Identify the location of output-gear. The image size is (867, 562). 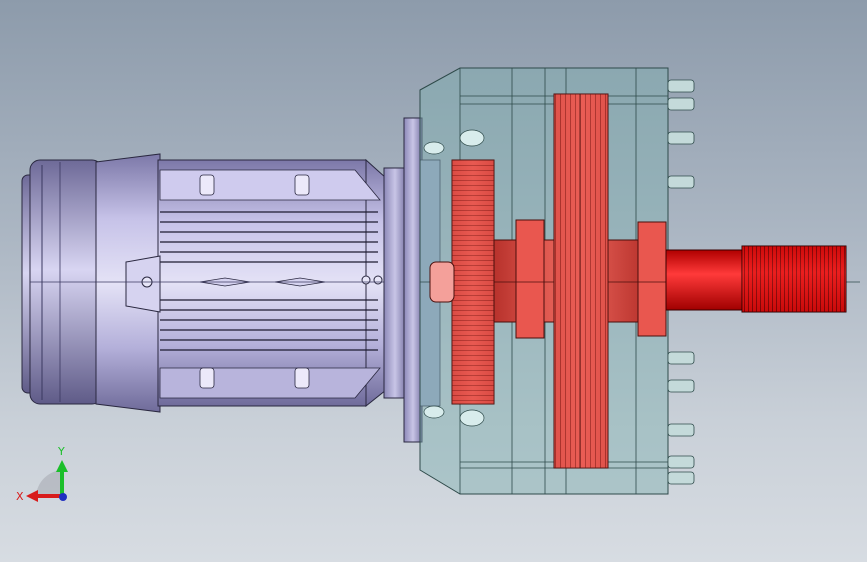
(581, 281).